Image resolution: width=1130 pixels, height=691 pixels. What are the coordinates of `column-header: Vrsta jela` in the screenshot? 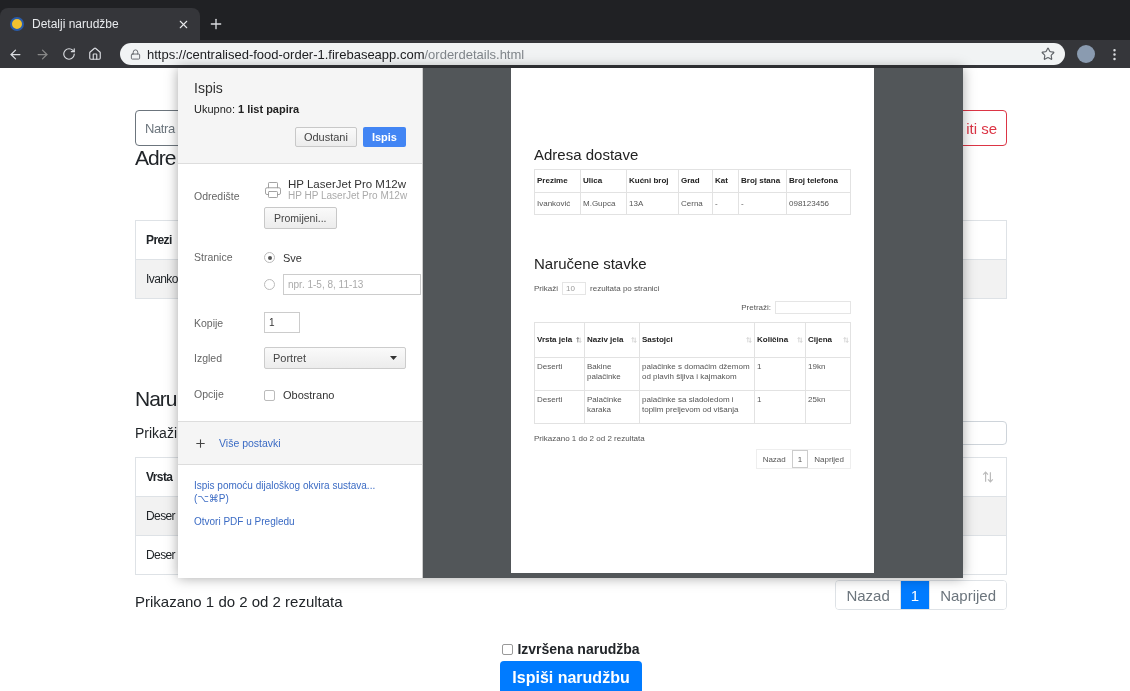 It's located at (555, 340).